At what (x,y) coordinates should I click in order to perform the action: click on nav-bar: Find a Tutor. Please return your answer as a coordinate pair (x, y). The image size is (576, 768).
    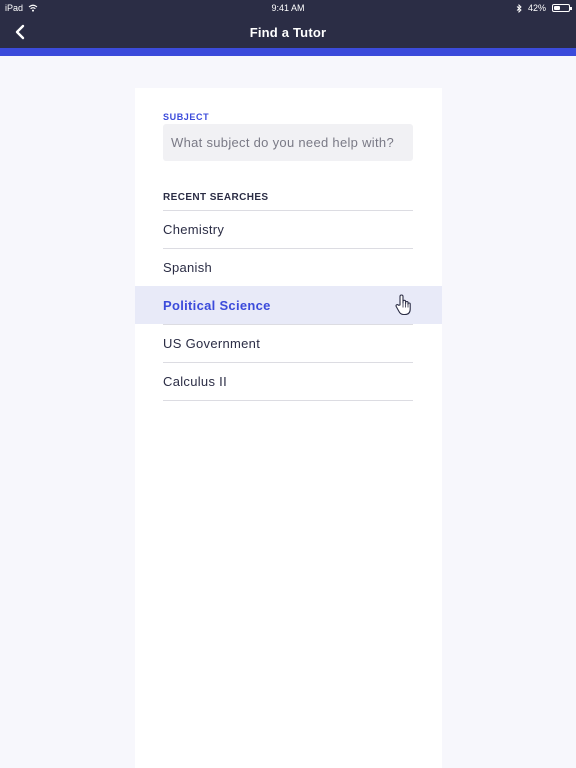
    Looking at the image, I should click on (288, 32).